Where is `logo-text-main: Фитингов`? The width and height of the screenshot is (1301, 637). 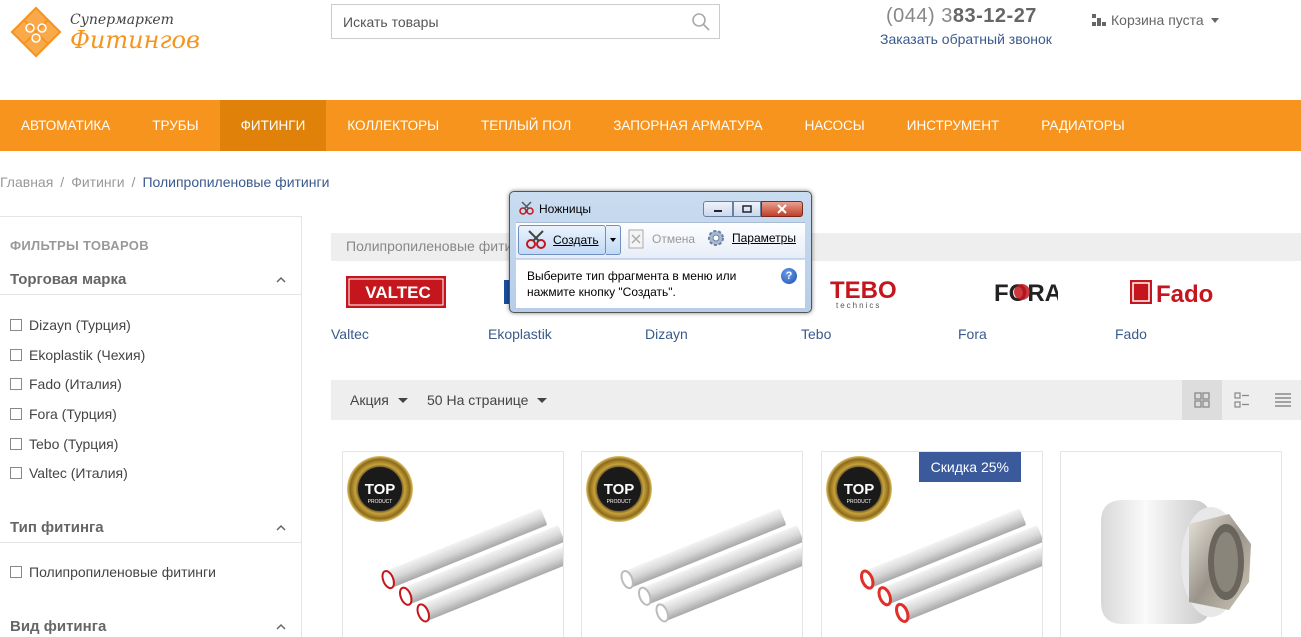
logo-text-main: Фитингов is located at coordinates (135, 40).